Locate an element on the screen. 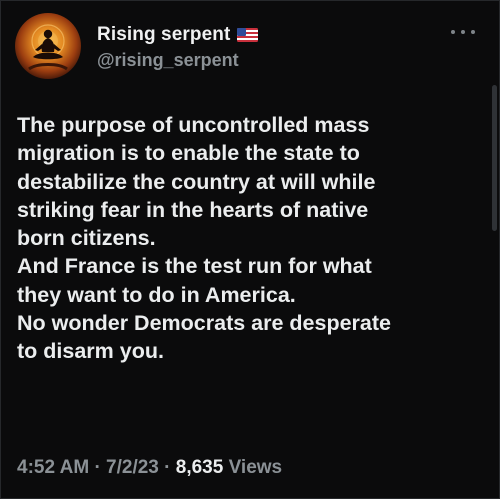  views-label: Views is located at coordinates (255, 467).